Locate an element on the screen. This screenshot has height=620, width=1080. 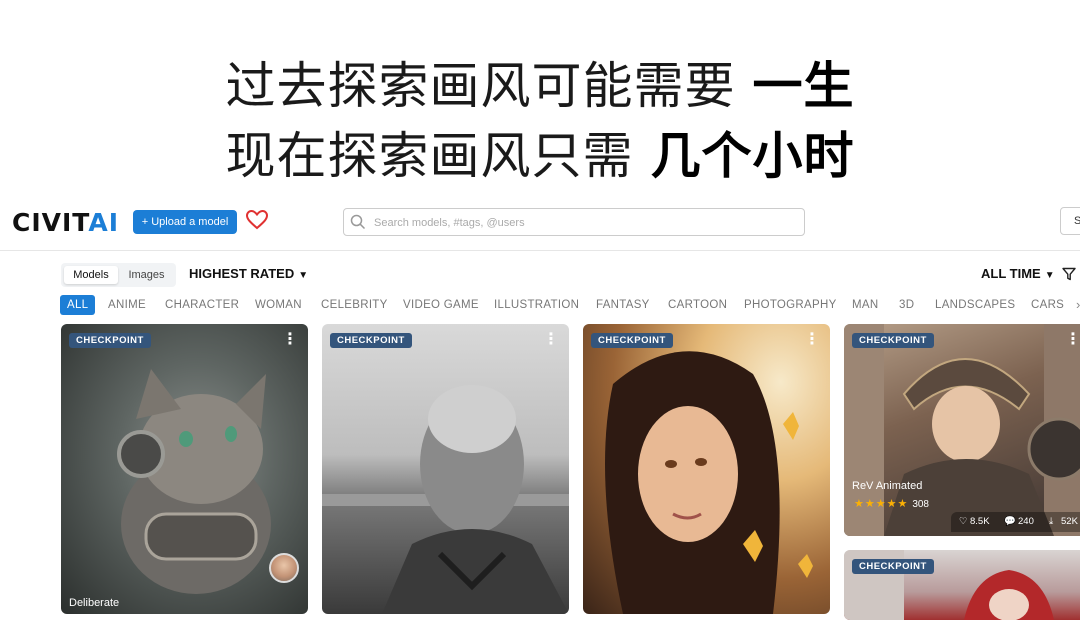
model-stats: ♡ 8.5K 💬 240 ⤓ 52K is located at coordinates (1015, 522).